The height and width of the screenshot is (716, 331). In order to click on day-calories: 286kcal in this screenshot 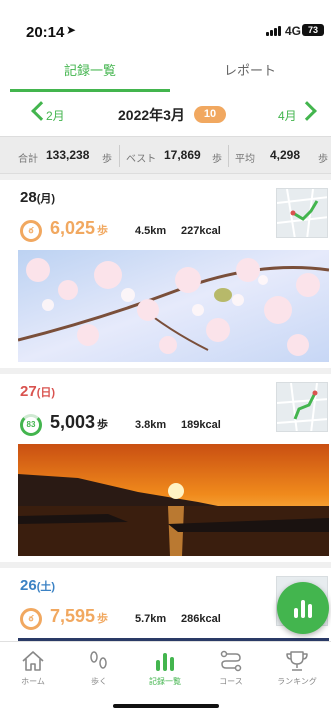, I will do `click(201, 619)`.